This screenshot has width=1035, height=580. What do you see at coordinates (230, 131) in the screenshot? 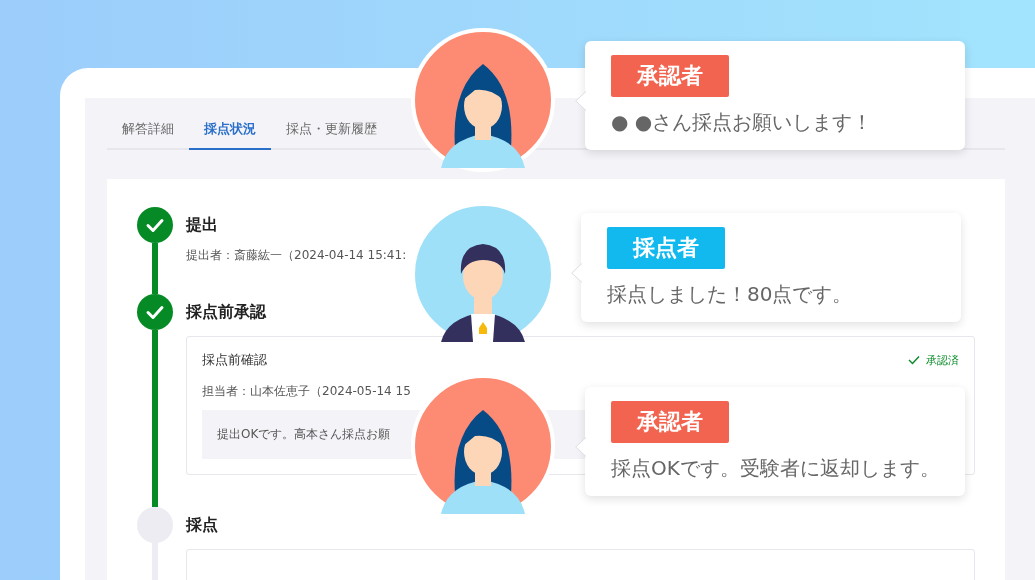
I see `tab: 採点状況` at bounding box center [230, 131].